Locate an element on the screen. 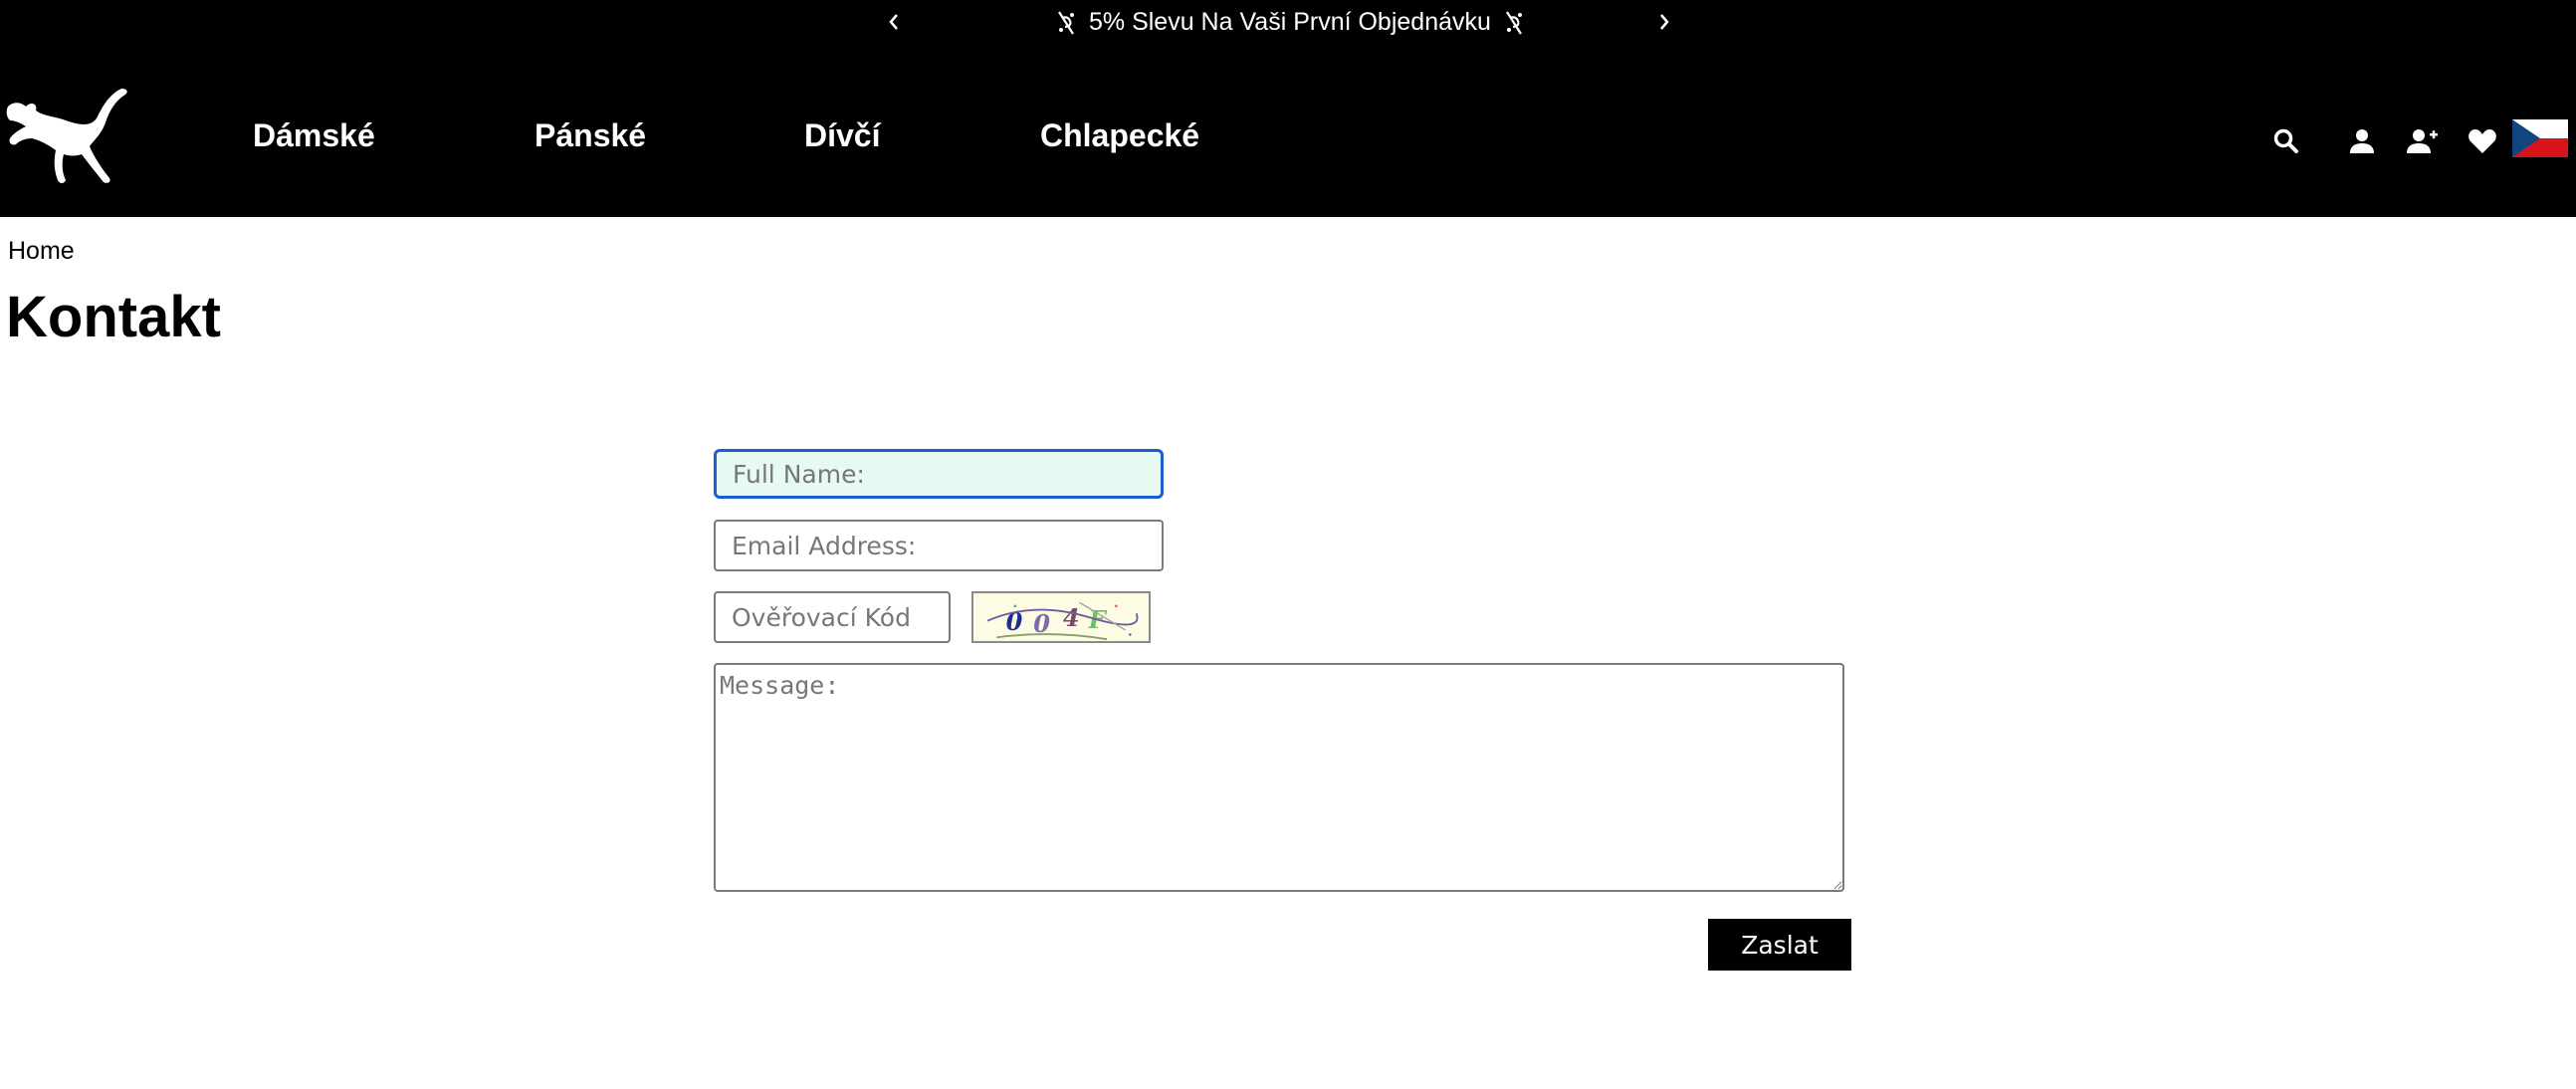  nav-mens: Pánské is located at coordinates (590, 135).